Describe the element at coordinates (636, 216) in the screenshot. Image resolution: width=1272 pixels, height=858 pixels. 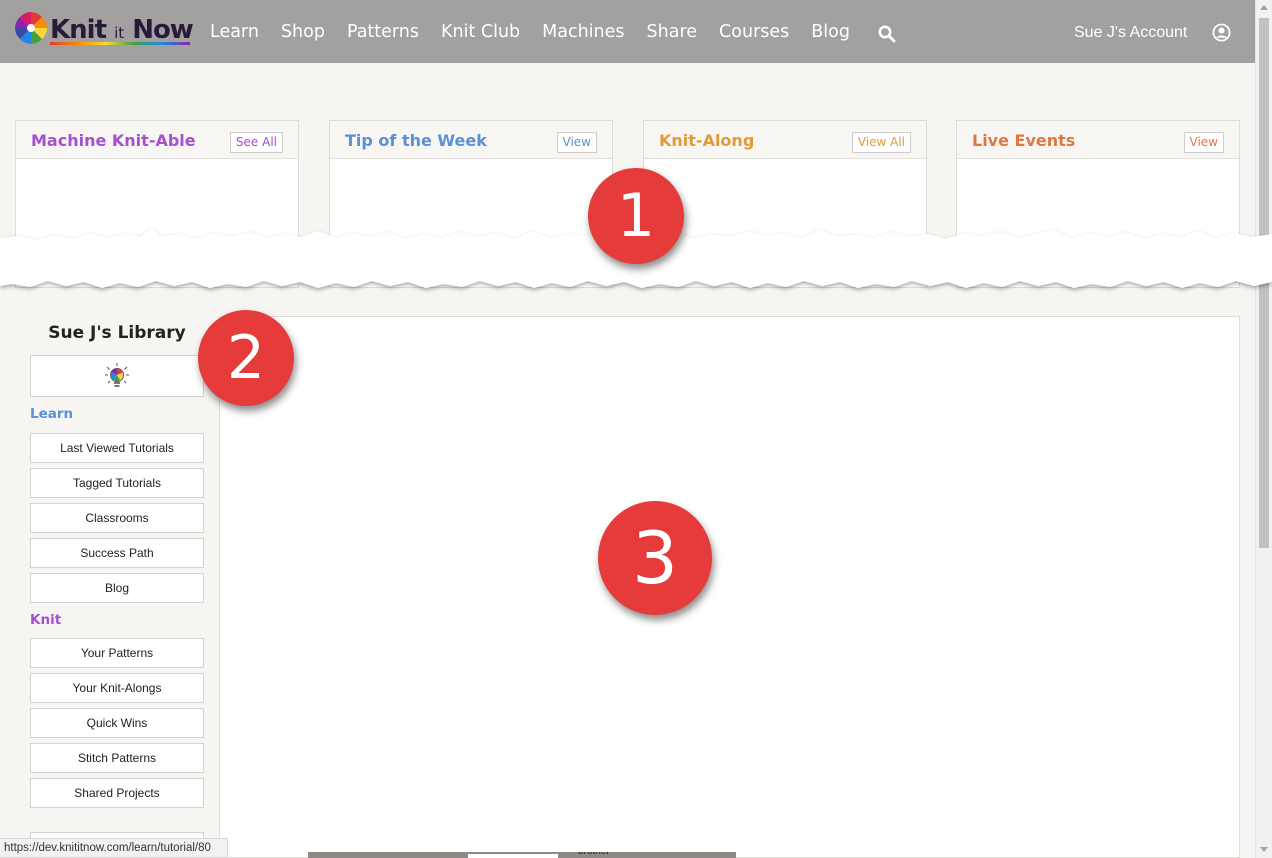
I see `callout-badge-1: 1` at that location.